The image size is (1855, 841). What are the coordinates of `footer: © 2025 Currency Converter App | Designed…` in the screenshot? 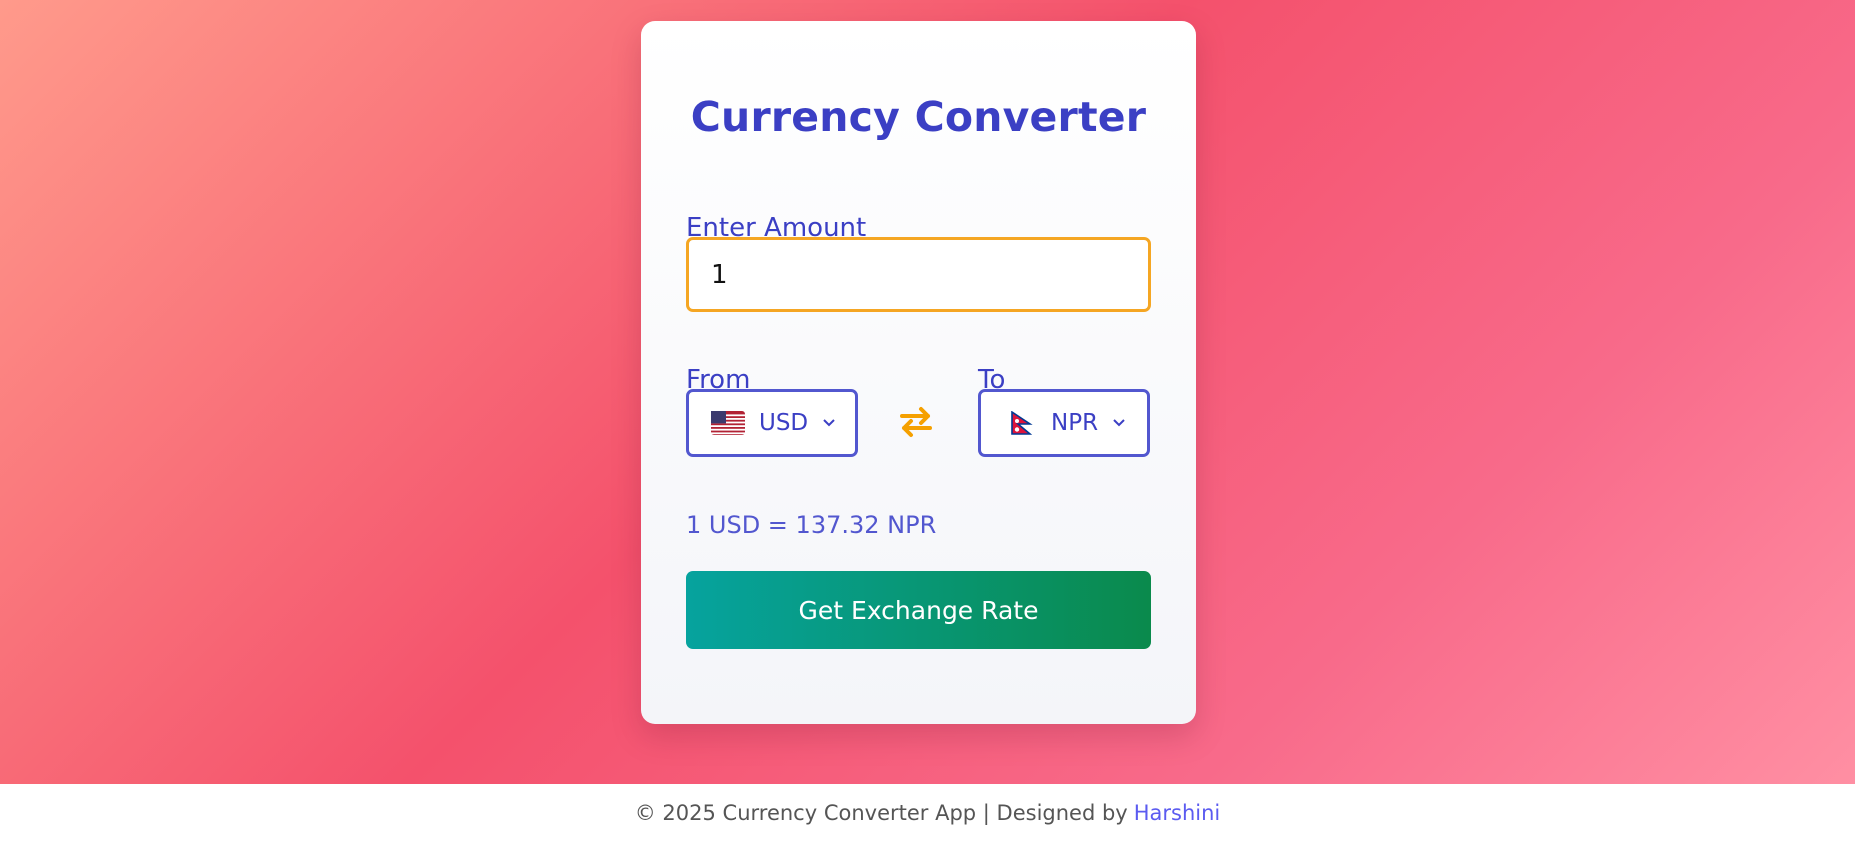 It's located at (927, 812).